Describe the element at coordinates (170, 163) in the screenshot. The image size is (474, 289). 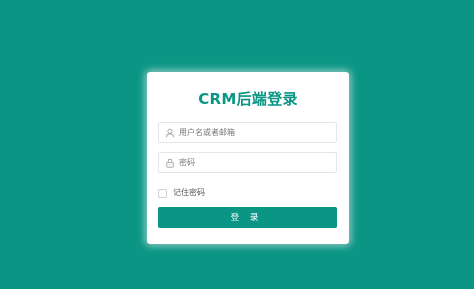
I see `lock-icon` at that location.